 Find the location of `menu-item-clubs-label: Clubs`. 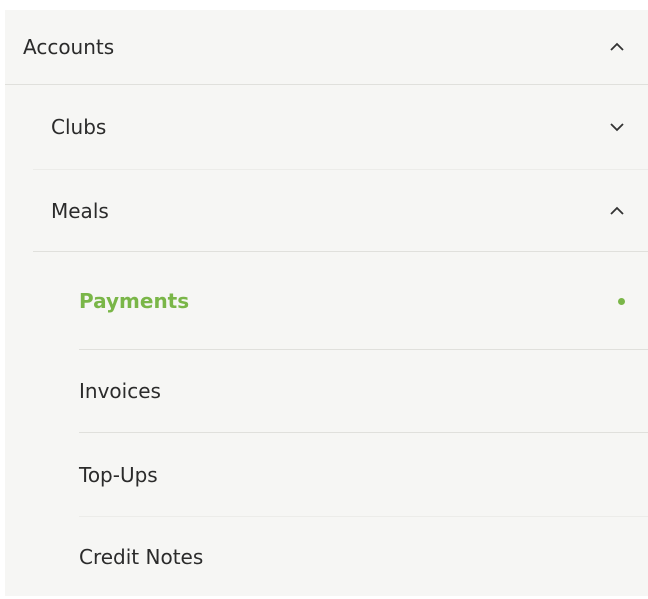

menu-item-clubs-label: Clubs is located at coordinates (79, 127).